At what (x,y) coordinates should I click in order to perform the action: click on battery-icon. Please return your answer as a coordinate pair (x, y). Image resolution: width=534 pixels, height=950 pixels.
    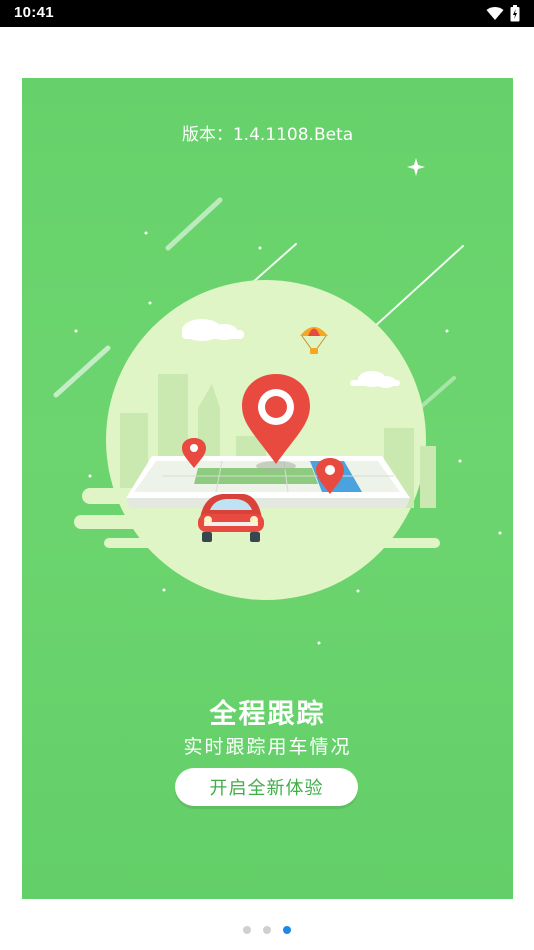
    Looking at the image, I should click on (515, 13).